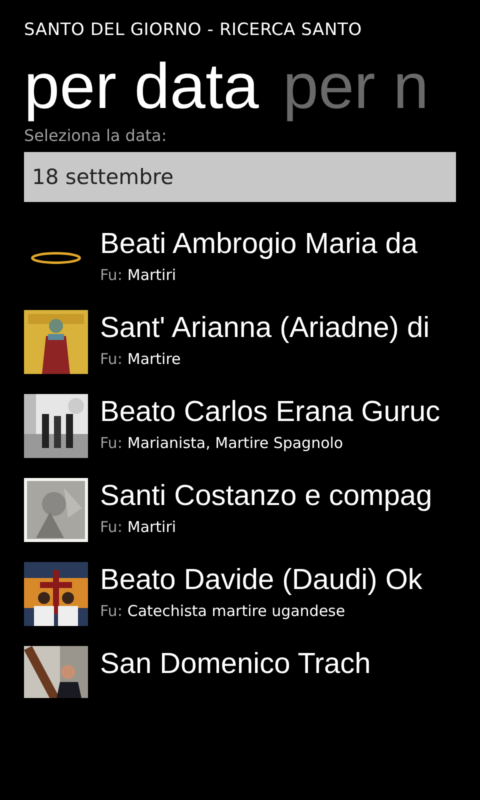 Image resolution: width=480 pixels, height=800 pixels. I want to click on app-title: SANTO DEL GIORNO - RICERCA SANTO, so click(193, 31).